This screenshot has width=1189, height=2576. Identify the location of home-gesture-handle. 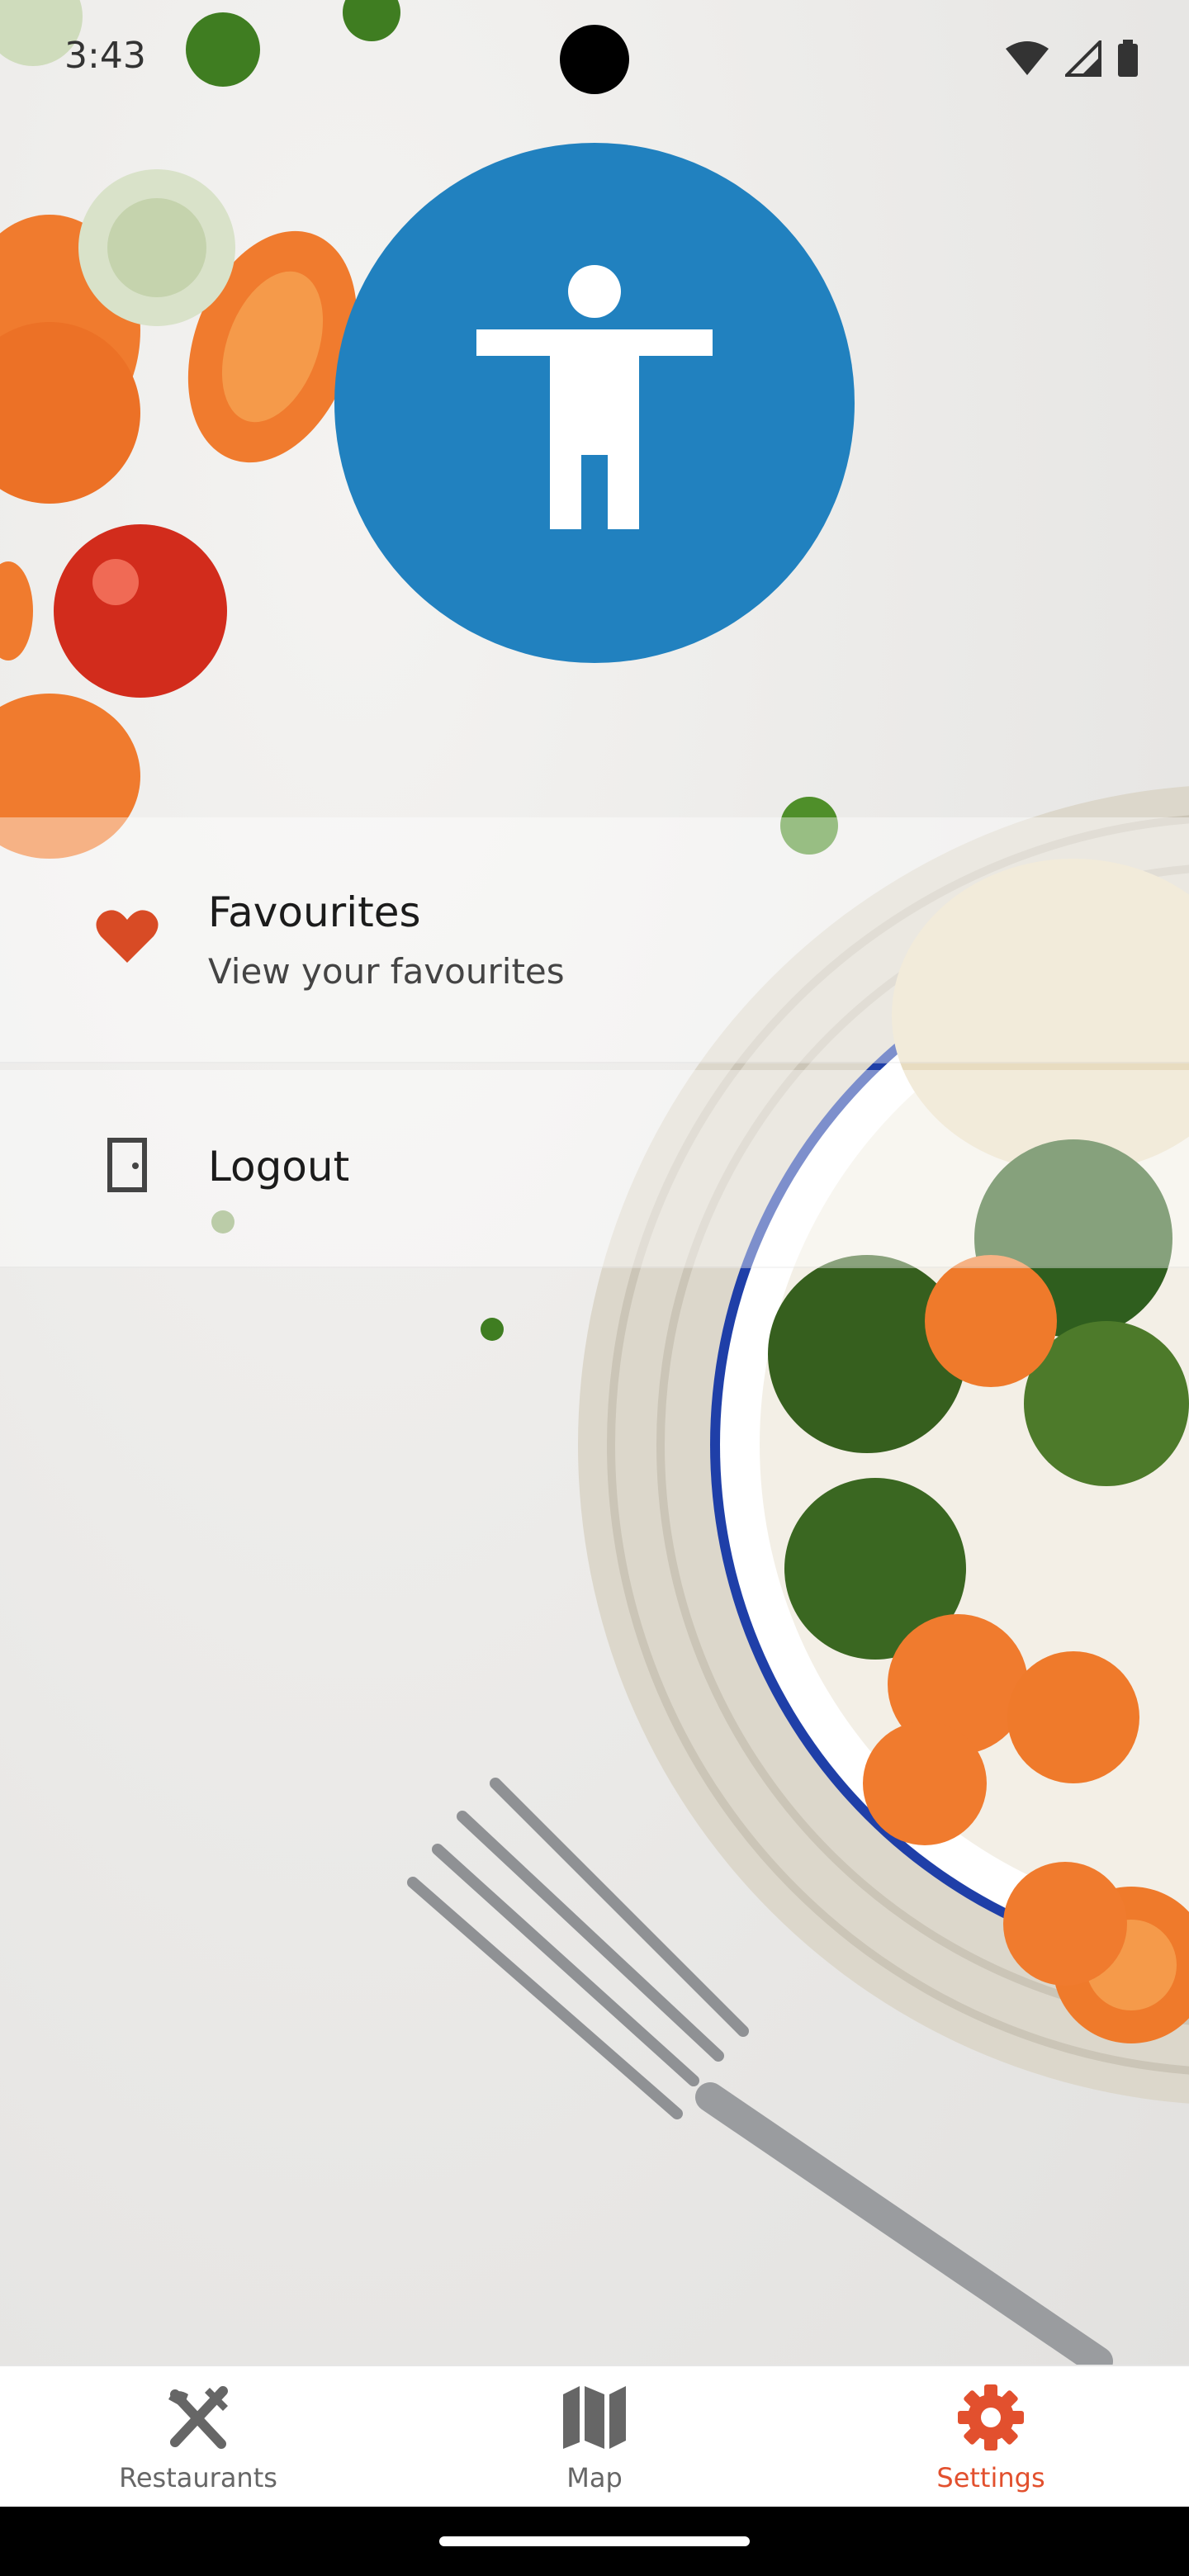
(594, 2541).